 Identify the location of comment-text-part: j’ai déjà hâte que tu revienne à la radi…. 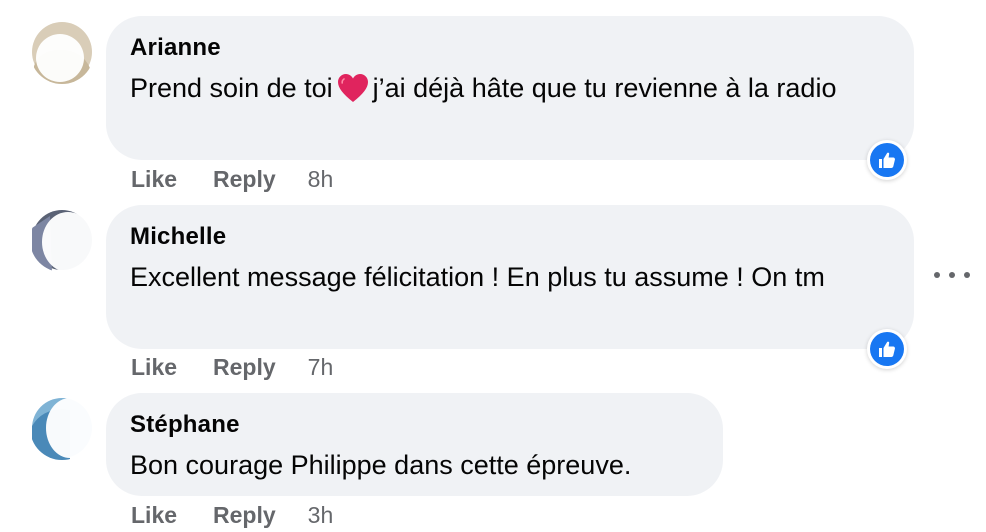
(604, 88).